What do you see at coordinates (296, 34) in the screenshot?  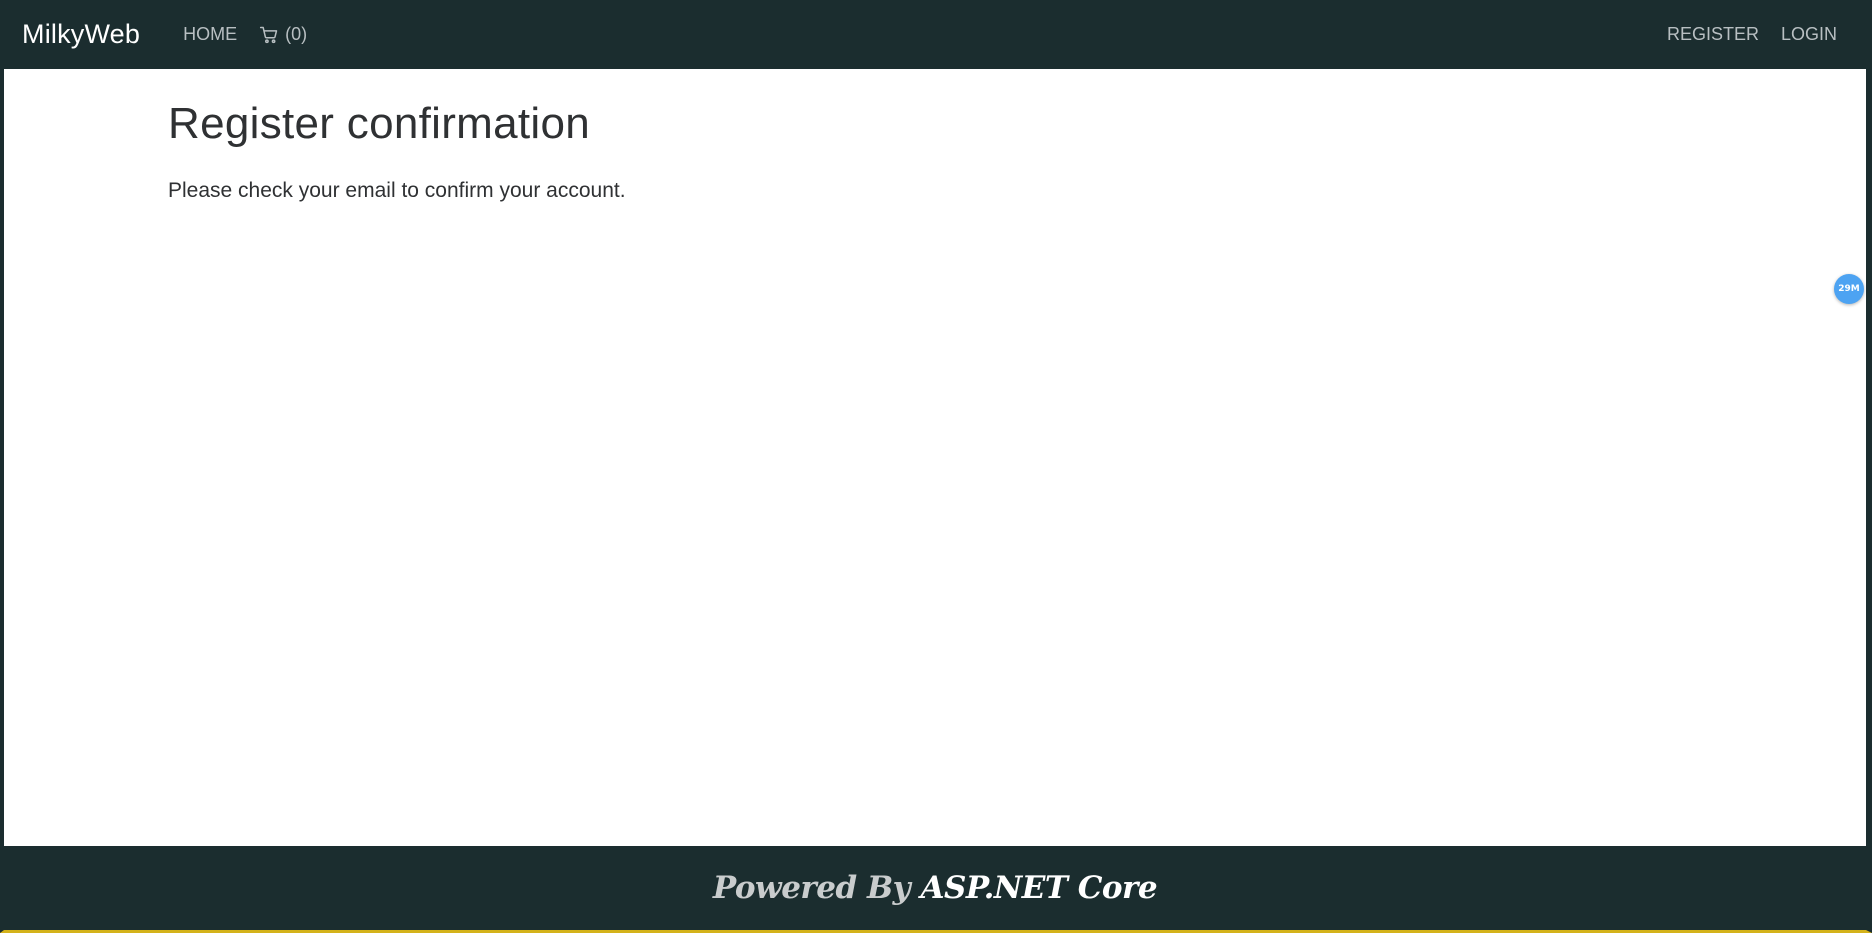 I see `cart-count: (0)` at bounding box center [296, 34].